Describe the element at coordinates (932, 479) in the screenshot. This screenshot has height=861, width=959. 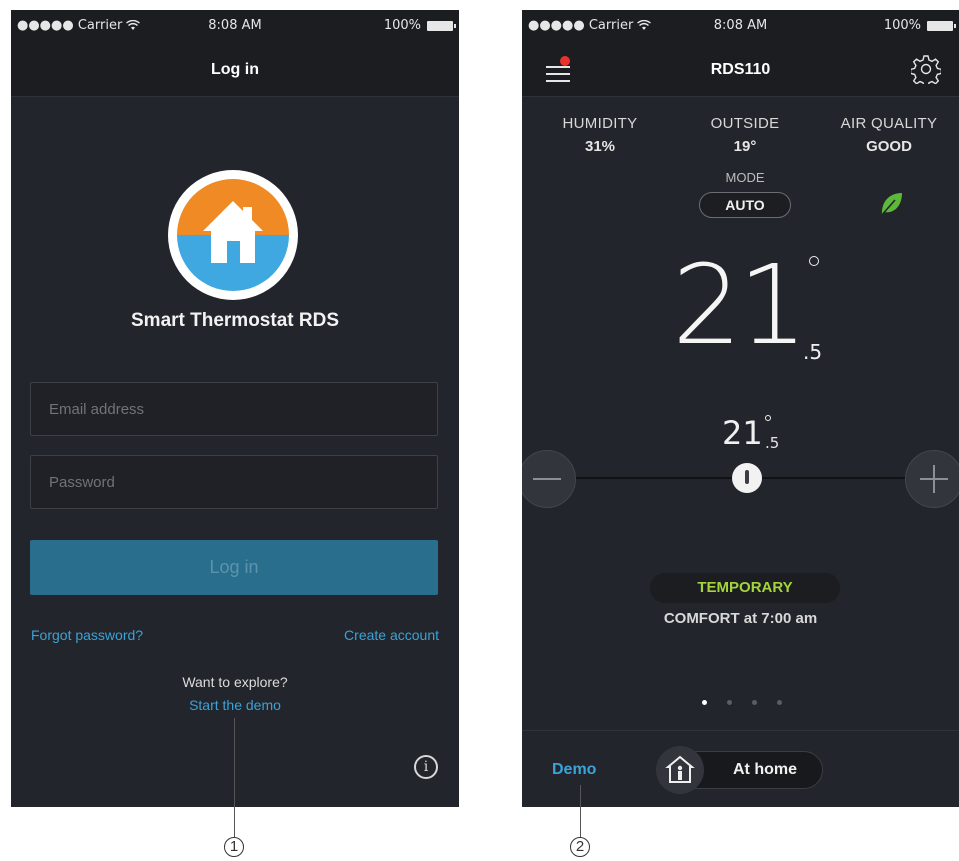
I see `plus-icon` at that location.